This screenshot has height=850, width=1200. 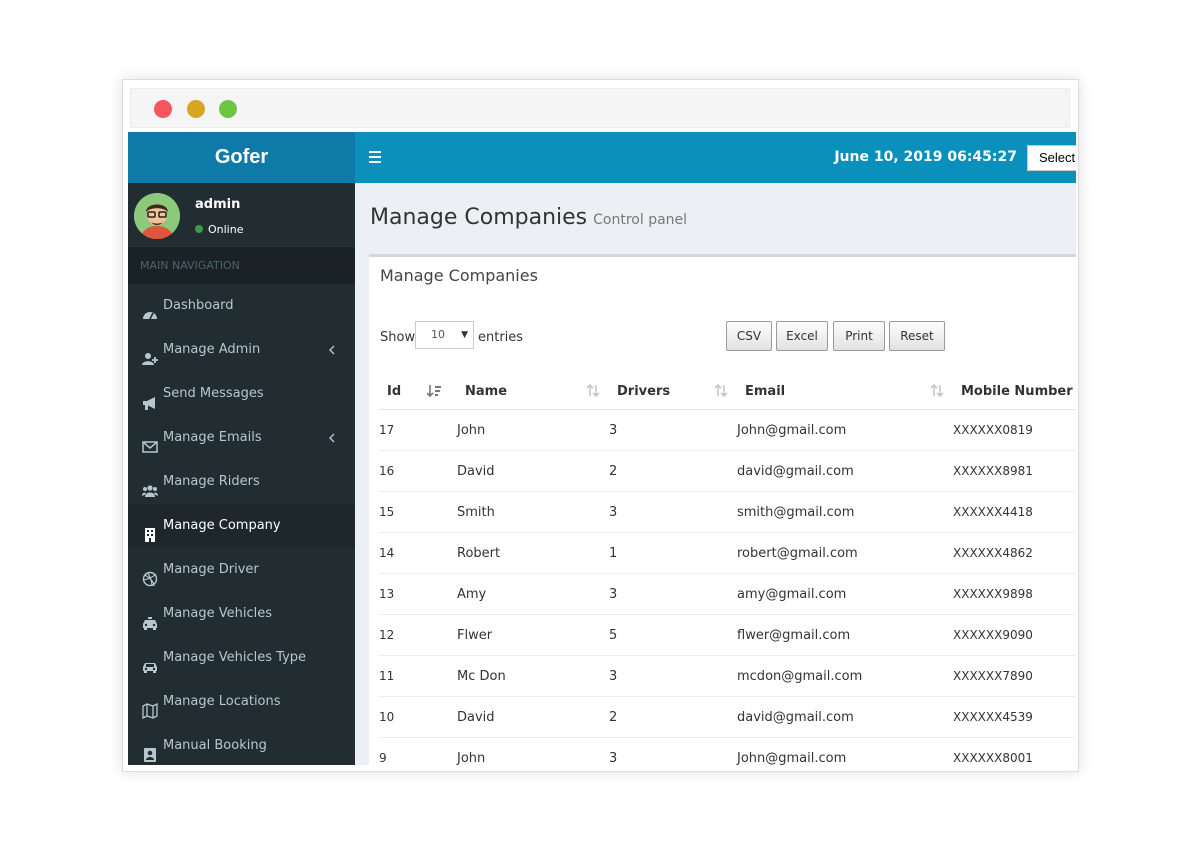 I want to click on bullhorn-icon, so click(x=150, y=398).